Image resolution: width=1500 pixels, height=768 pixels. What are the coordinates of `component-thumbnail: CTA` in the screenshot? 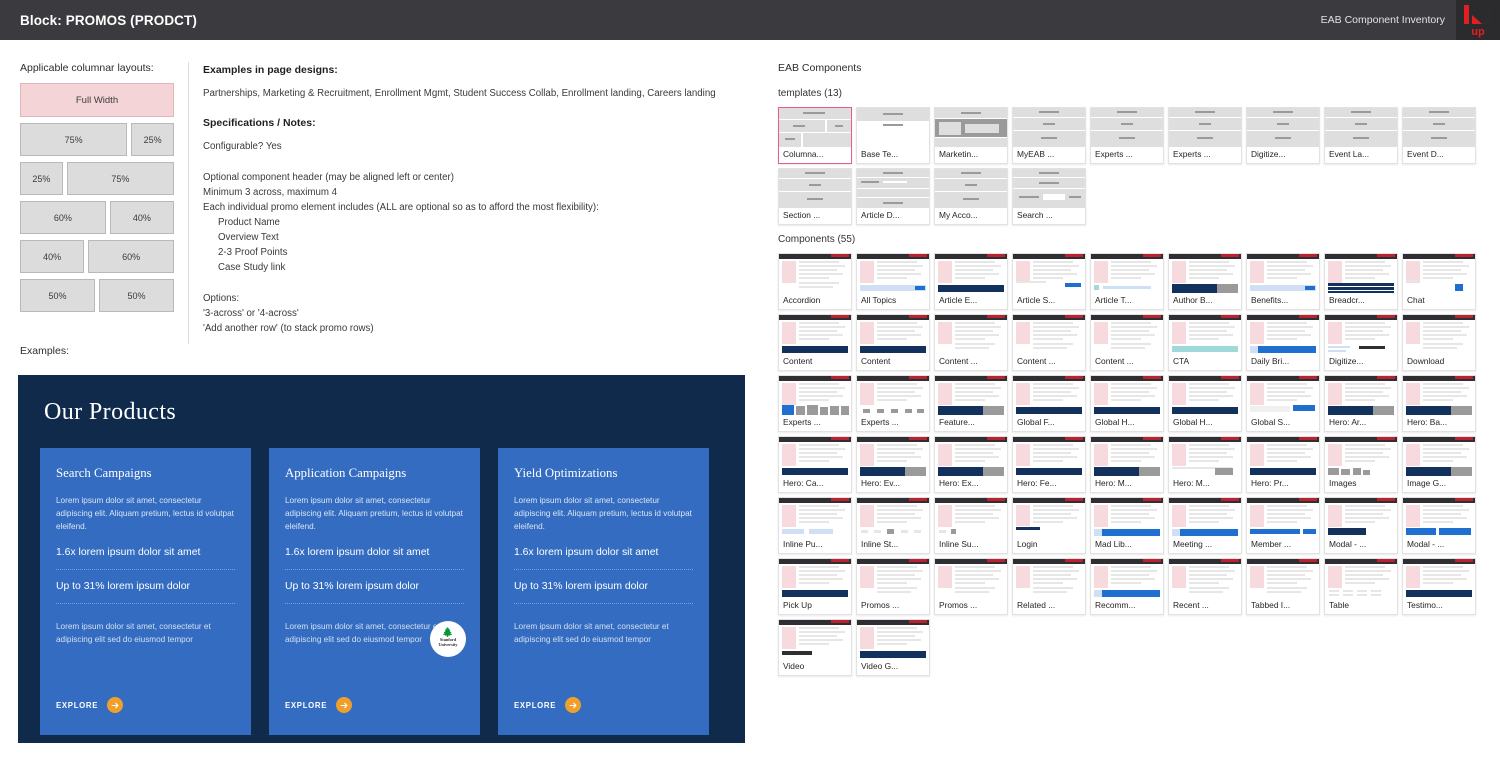 It's located at (1205, 342).